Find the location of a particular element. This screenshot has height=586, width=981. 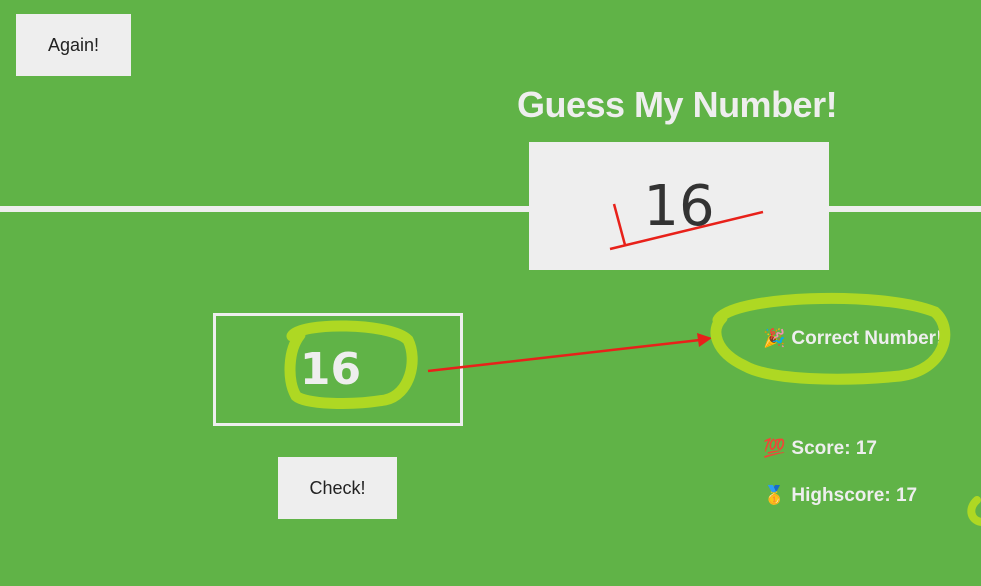

red-arrow-line is located at coordinates (564, 355).